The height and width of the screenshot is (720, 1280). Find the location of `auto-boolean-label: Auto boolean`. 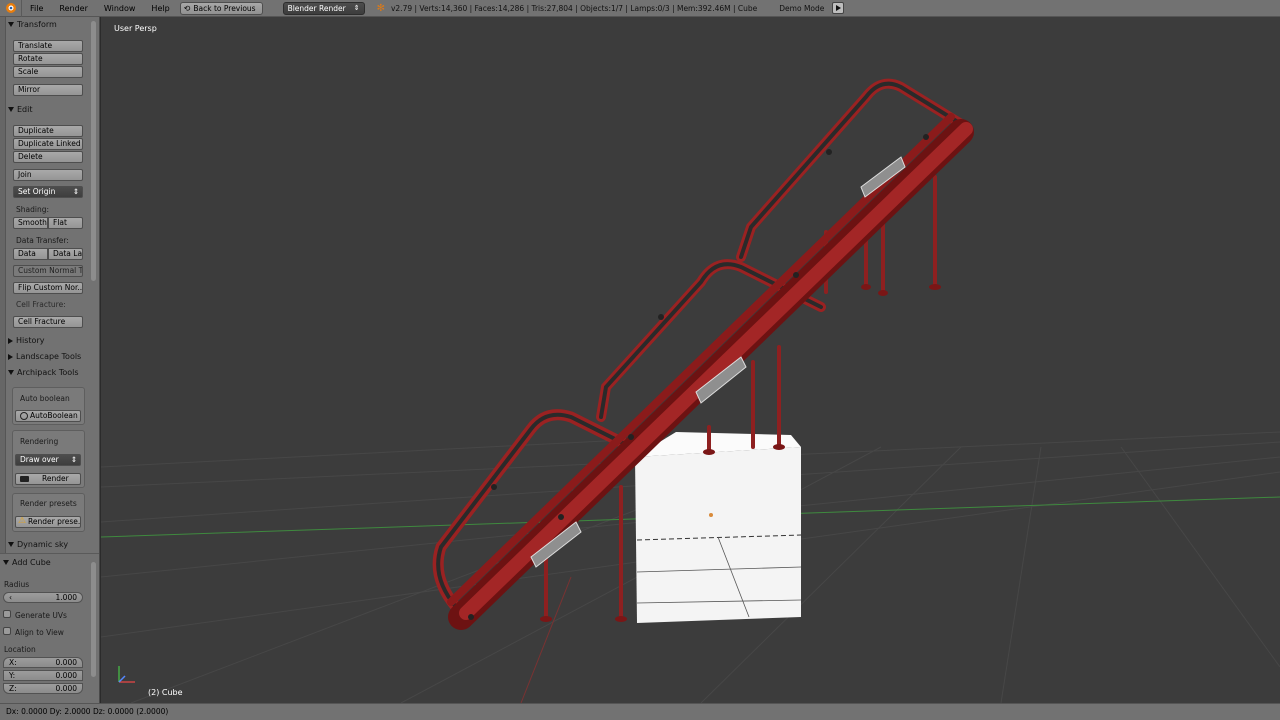

auto-boolean-label: Auto boolean is located at coordinates (45, 398).